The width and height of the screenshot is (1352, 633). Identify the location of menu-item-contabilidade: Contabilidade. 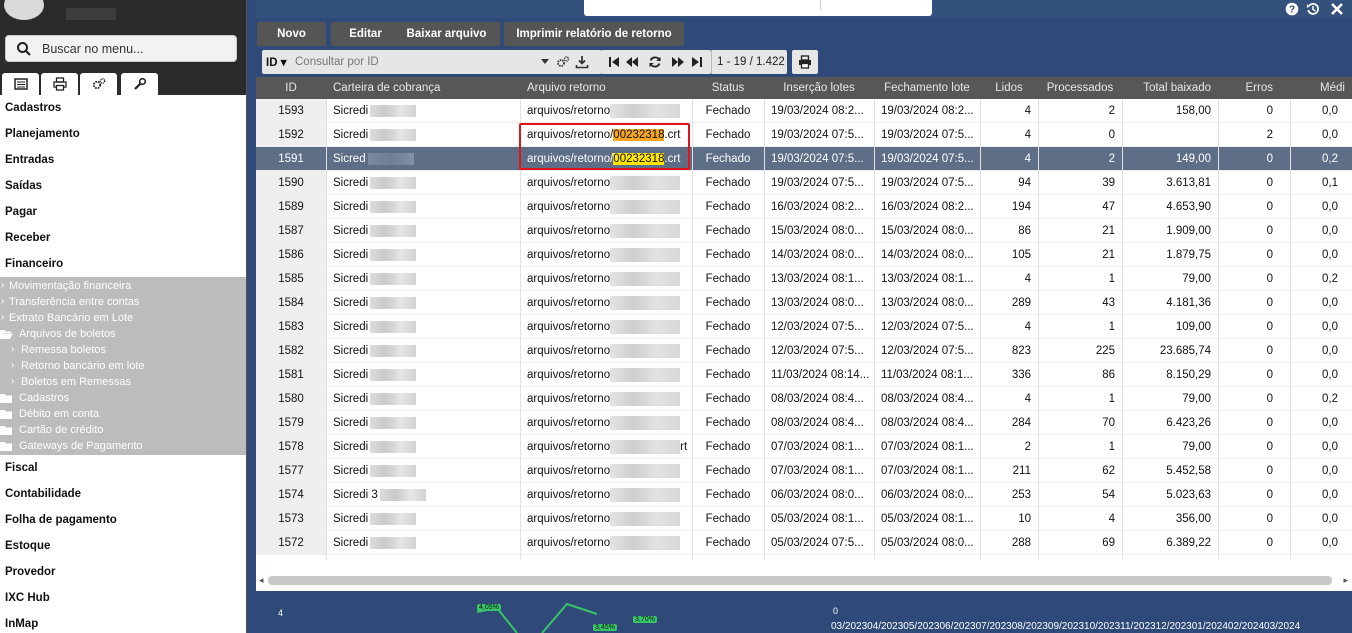
(123, 494).